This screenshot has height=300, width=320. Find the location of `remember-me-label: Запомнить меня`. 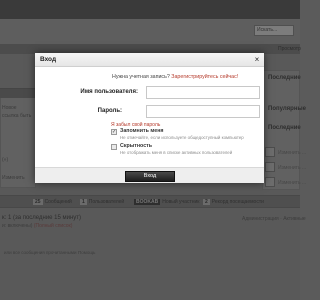

remember-me-label: Запомнить меня is located at coordinates (142, 131).